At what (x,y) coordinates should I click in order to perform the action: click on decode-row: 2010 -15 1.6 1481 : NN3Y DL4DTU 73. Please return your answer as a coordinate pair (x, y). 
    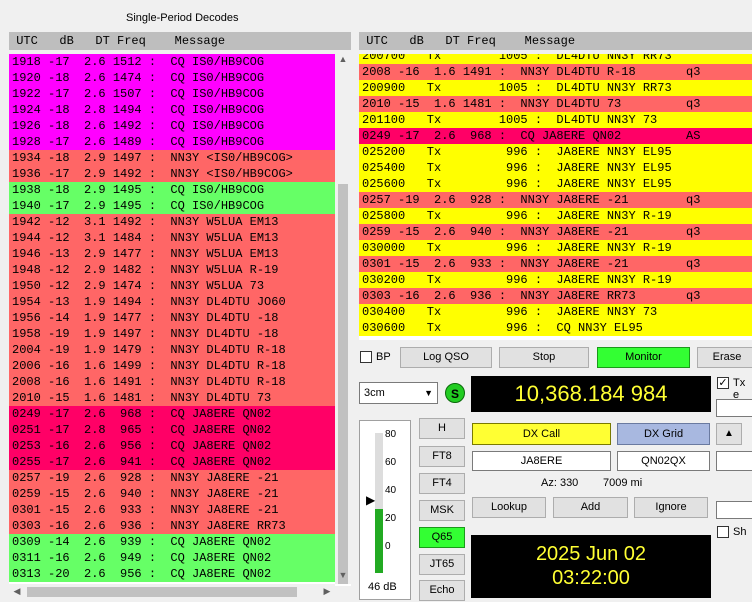
    Looking at the image, I should click on (180, 398).